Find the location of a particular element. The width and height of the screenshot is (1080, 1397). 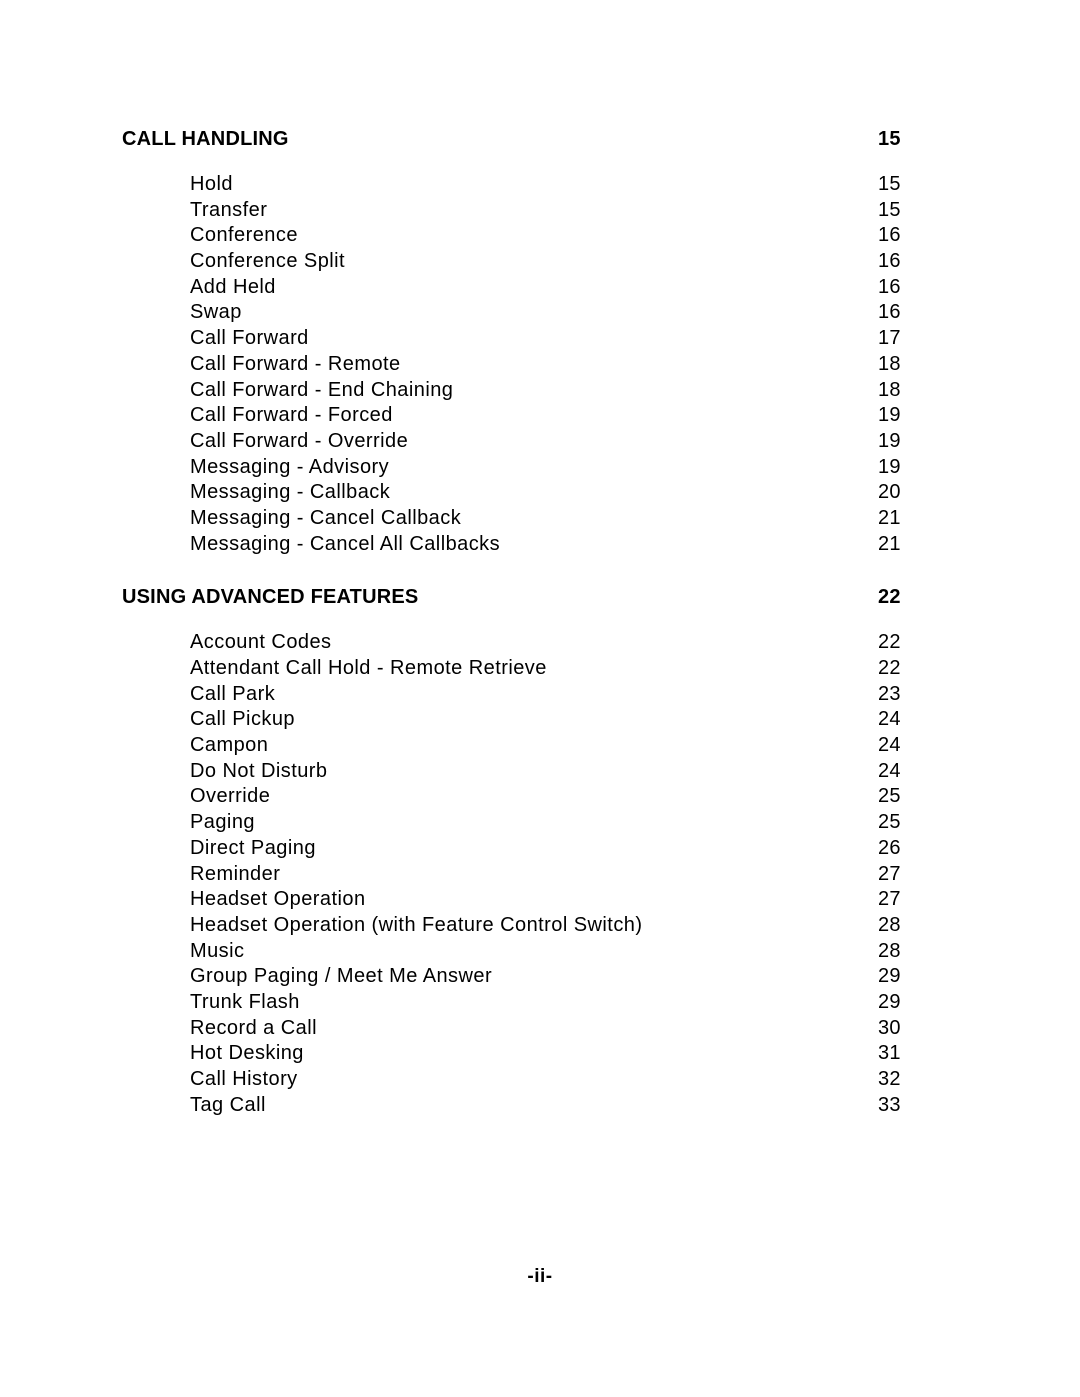

toc-entry-title: Tag Call is located at coordinates (228, 1104).